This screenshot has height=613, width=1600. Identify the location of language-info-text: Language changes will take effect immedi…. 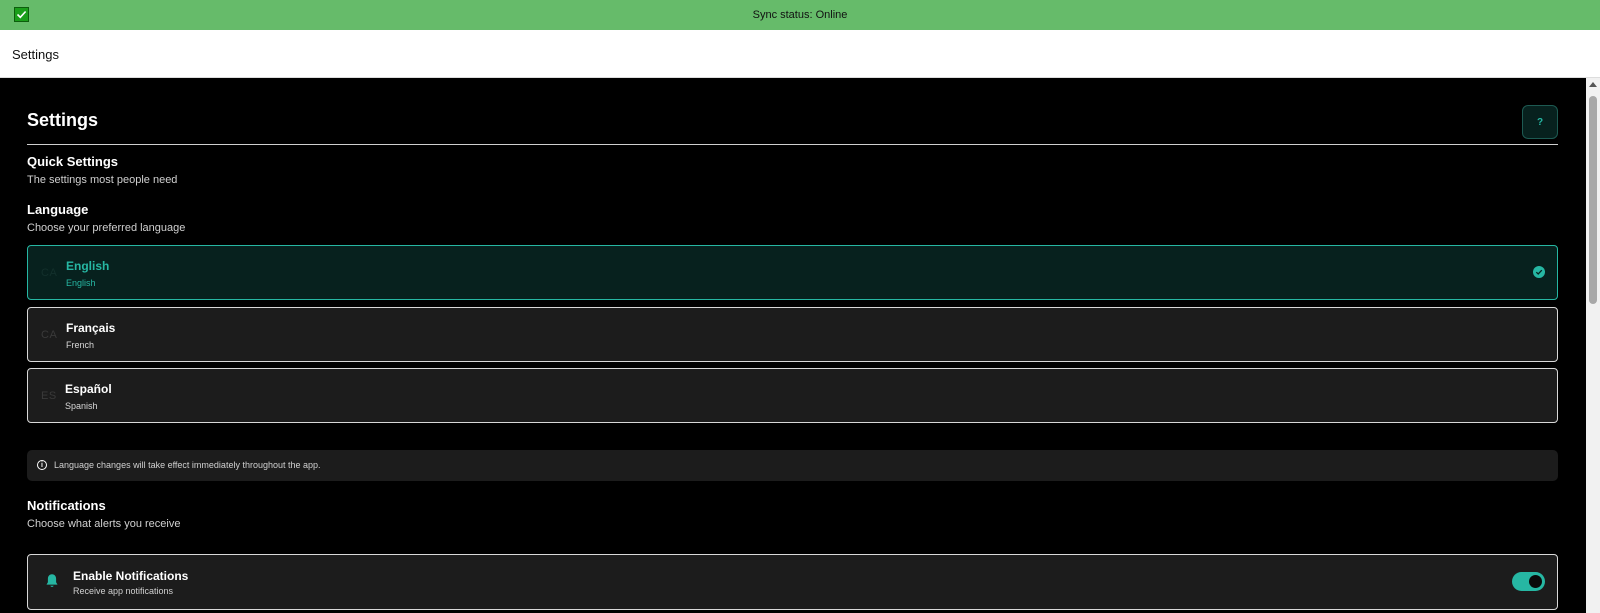
(187, 465).